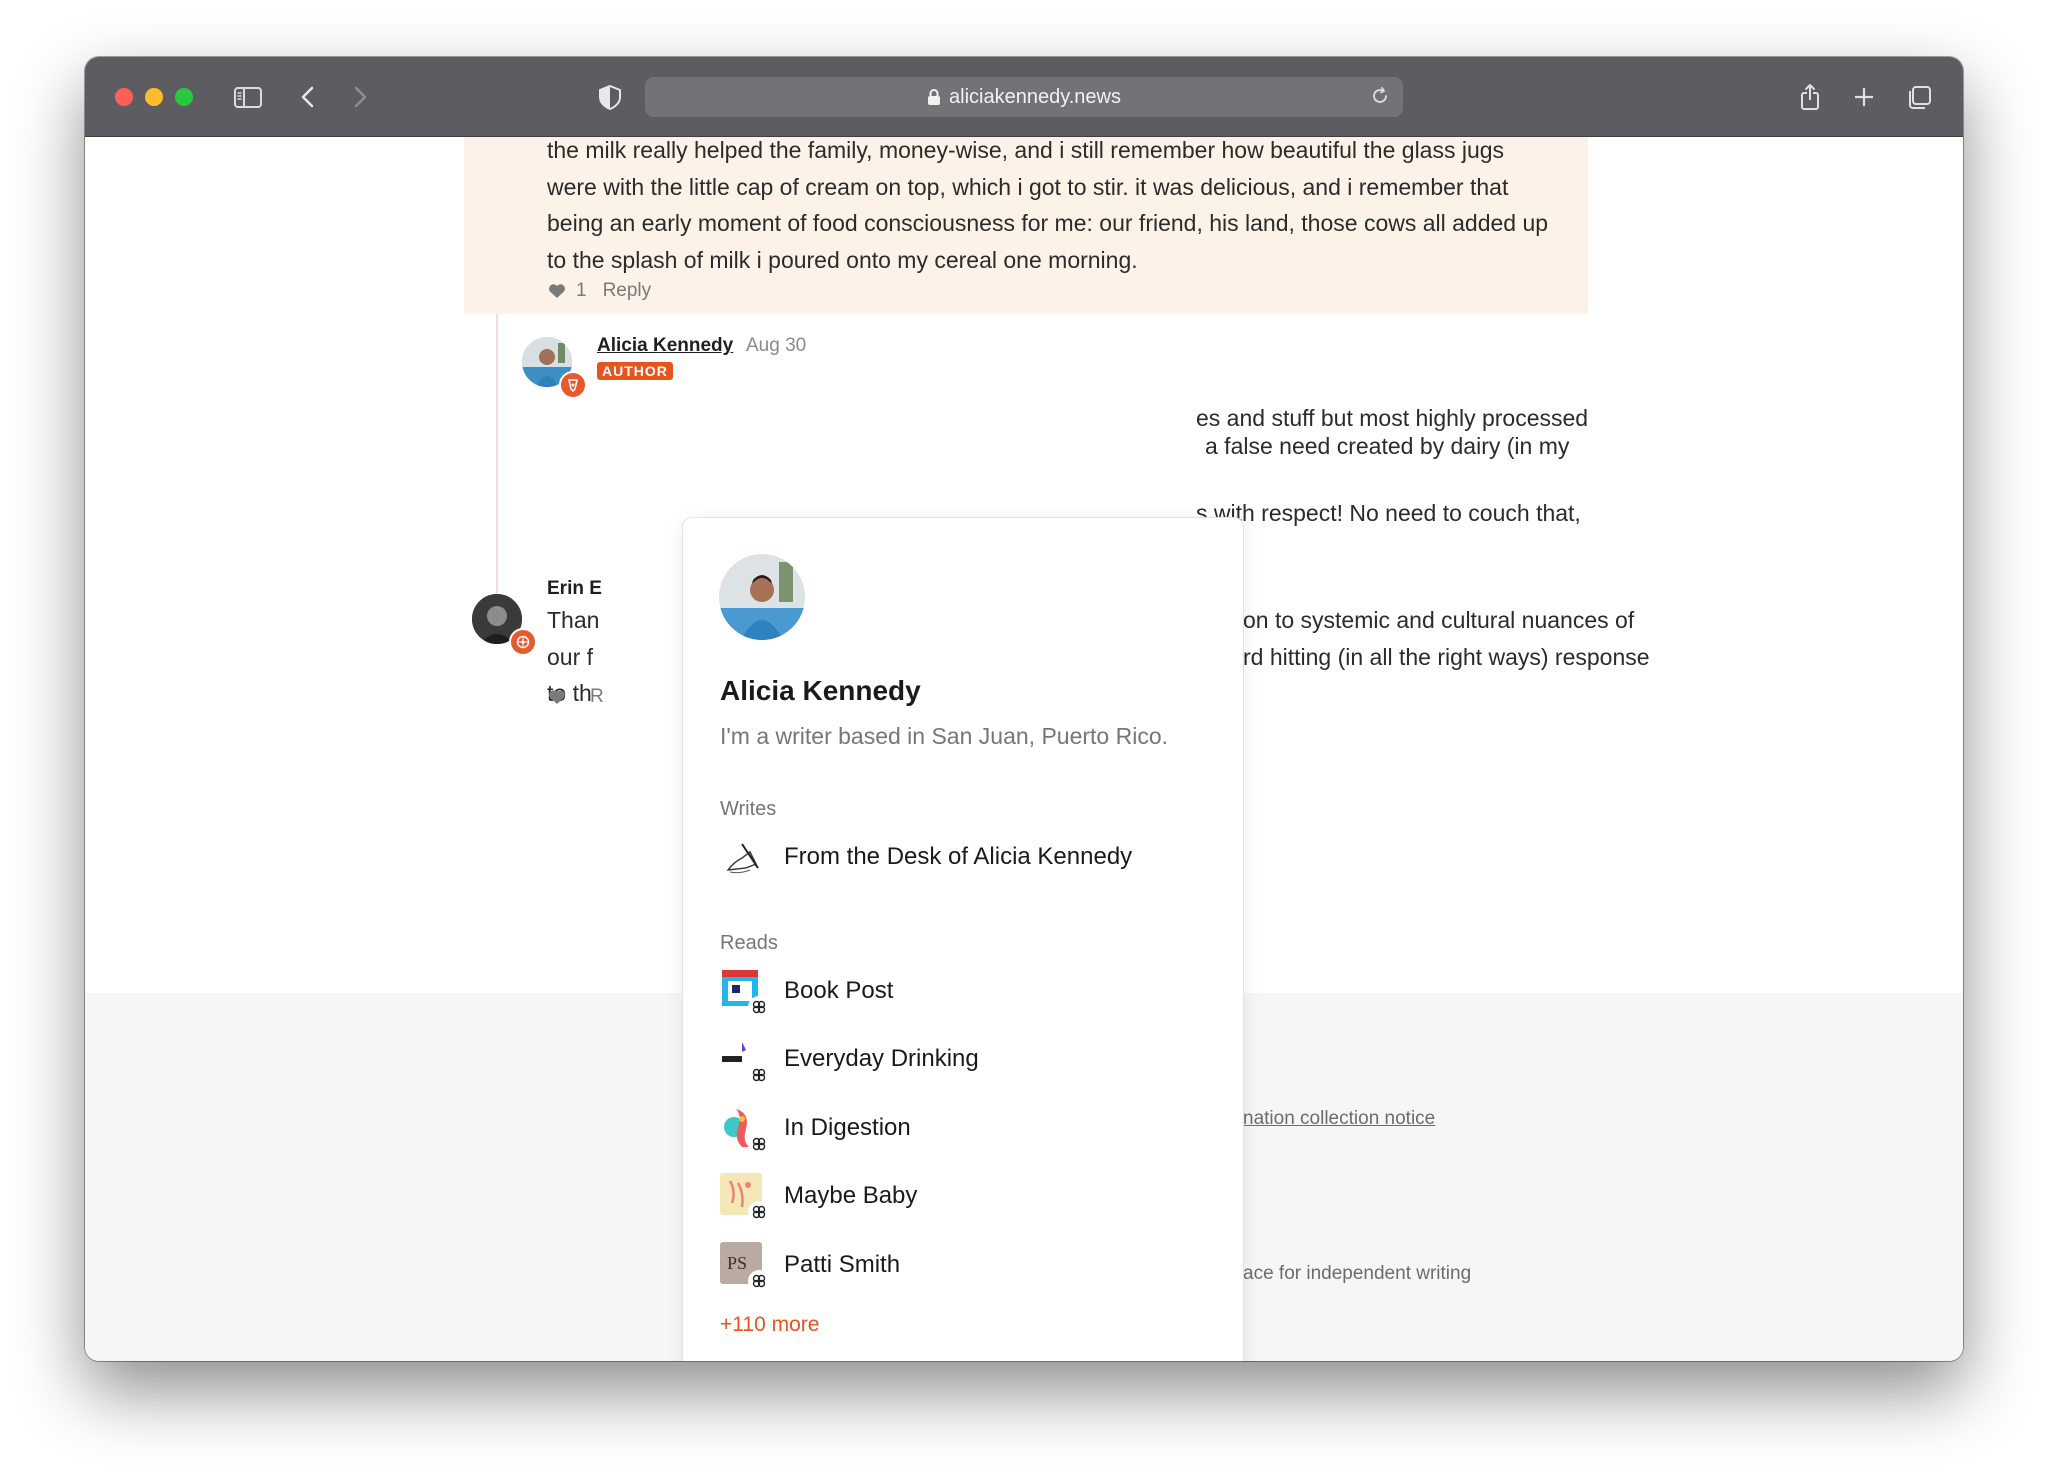 The image size is (2048, 1473). What do you see at coordinates (851, 1195) in the screenshot?
I see `reads-item-label: Maybe Baby` at bounding box center [851, 1195].